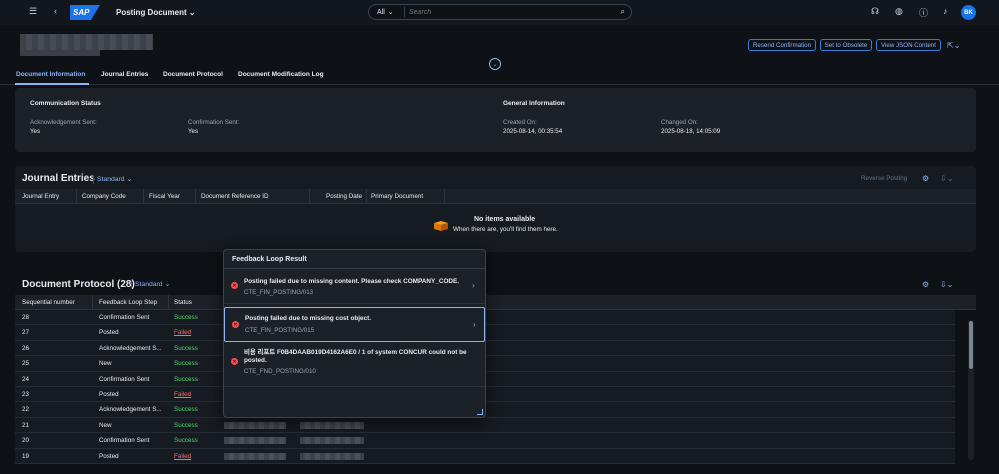 The width and height of the screenshot is (999, 474). I want to click on cell-sequential-number: 27, so click(26, 333).